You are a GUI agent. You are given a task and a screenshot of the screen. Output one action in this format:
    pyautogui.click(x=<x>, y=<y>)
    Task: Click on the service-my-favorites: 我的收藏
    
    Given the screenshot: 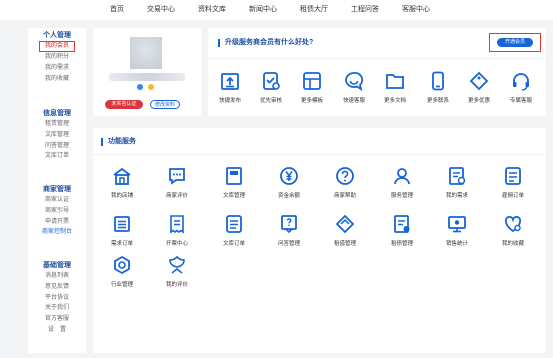 What is the action you would take?
    pyautogui.click(x=513, y=230)
    